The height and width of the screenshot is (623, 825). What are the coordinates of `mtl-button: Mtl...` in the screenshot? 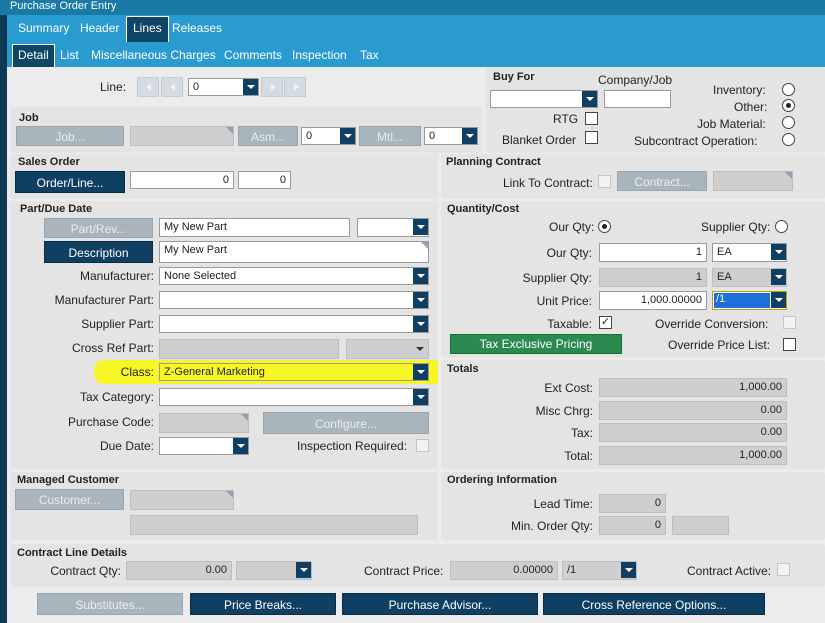 It's located at (390, 136).